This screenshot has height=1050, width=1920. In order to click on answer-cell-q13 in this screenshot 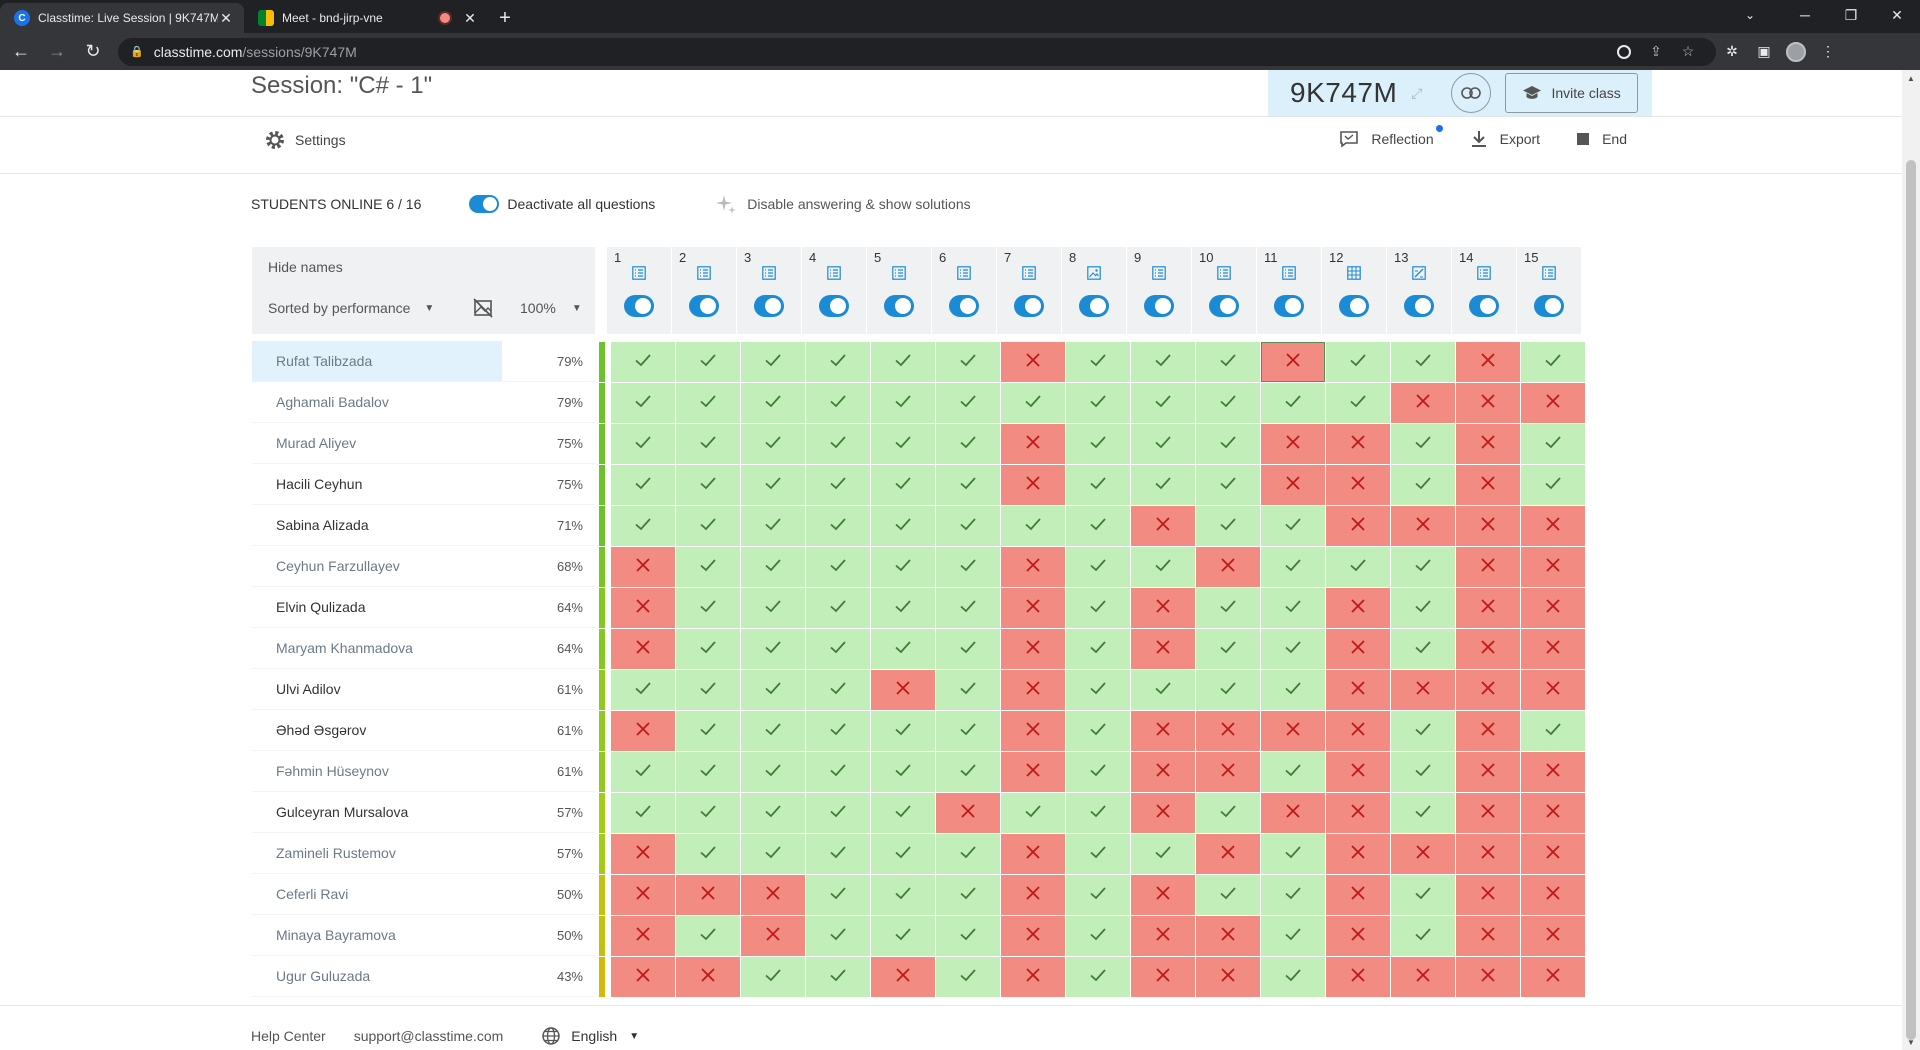, I will do `click(1423, 854)`.